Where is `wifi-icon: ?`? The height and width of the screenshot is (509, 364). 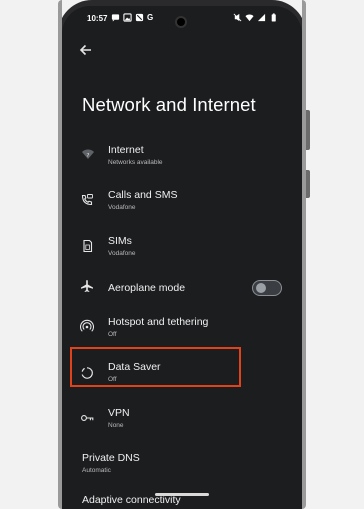 wifi-icon: ? is located at coordinates (88, 154).